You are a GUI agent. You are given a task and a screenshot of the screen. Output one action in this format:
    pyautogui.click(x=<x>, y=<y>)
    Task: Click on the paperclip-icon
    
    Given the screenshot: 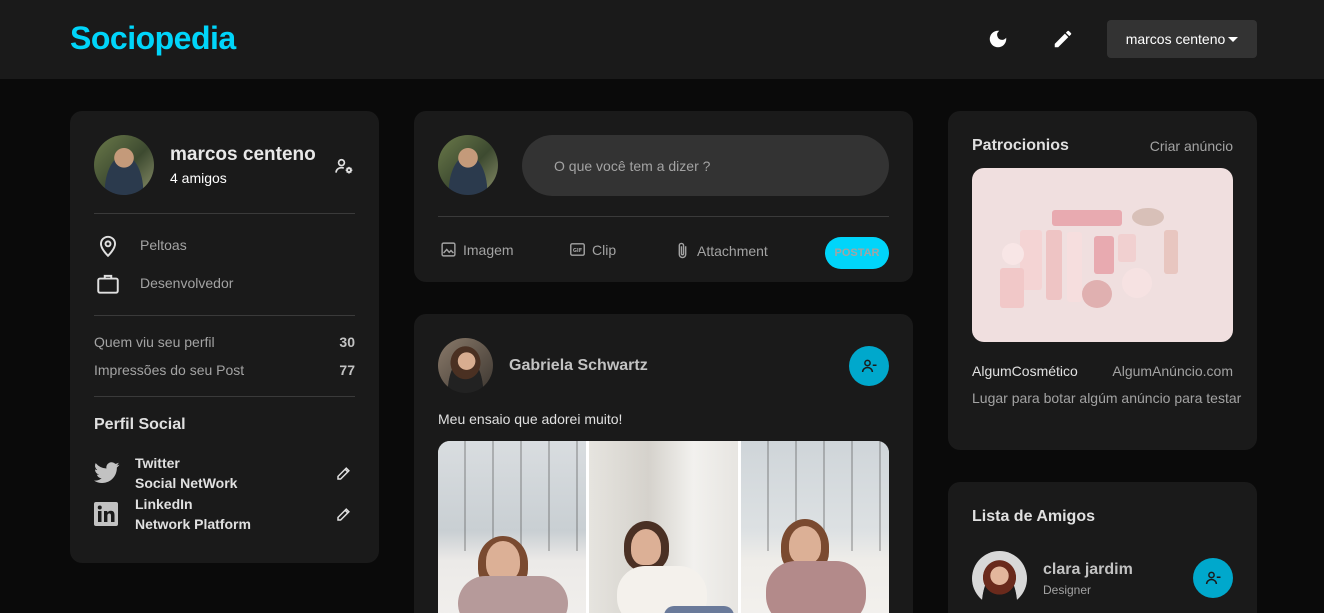 What is the action you would take?
    pyautogui.click(x=682, y=250)
    